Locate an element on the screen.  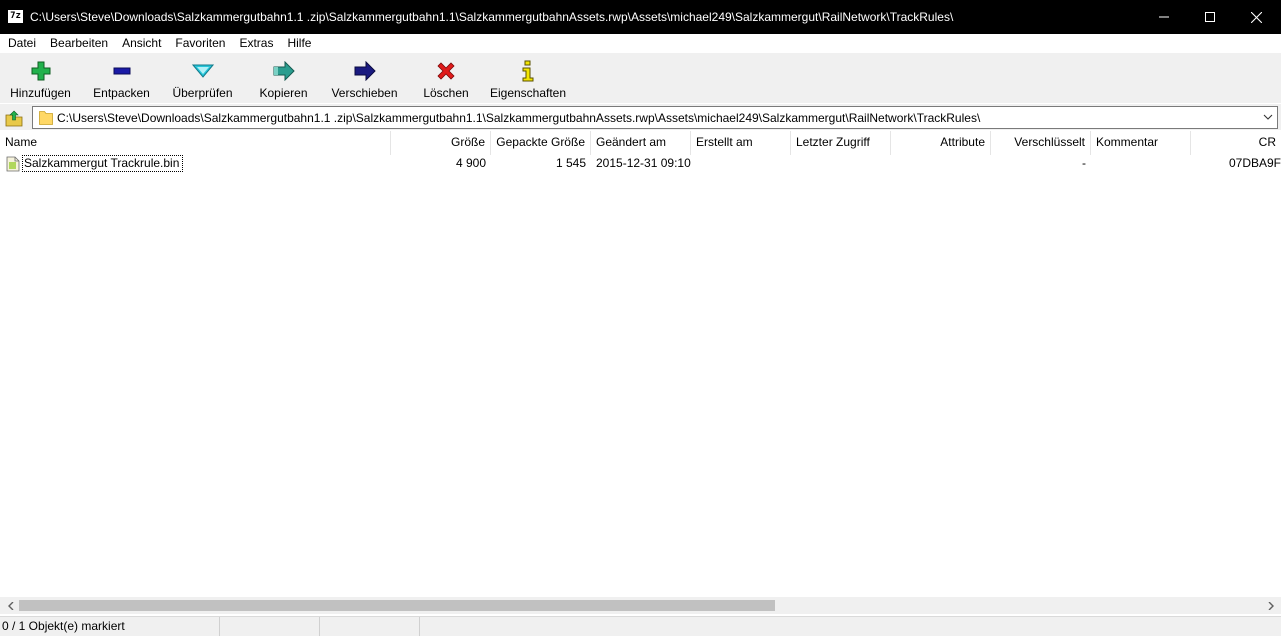
maximize-icon is located at coordinates (1210, 17).